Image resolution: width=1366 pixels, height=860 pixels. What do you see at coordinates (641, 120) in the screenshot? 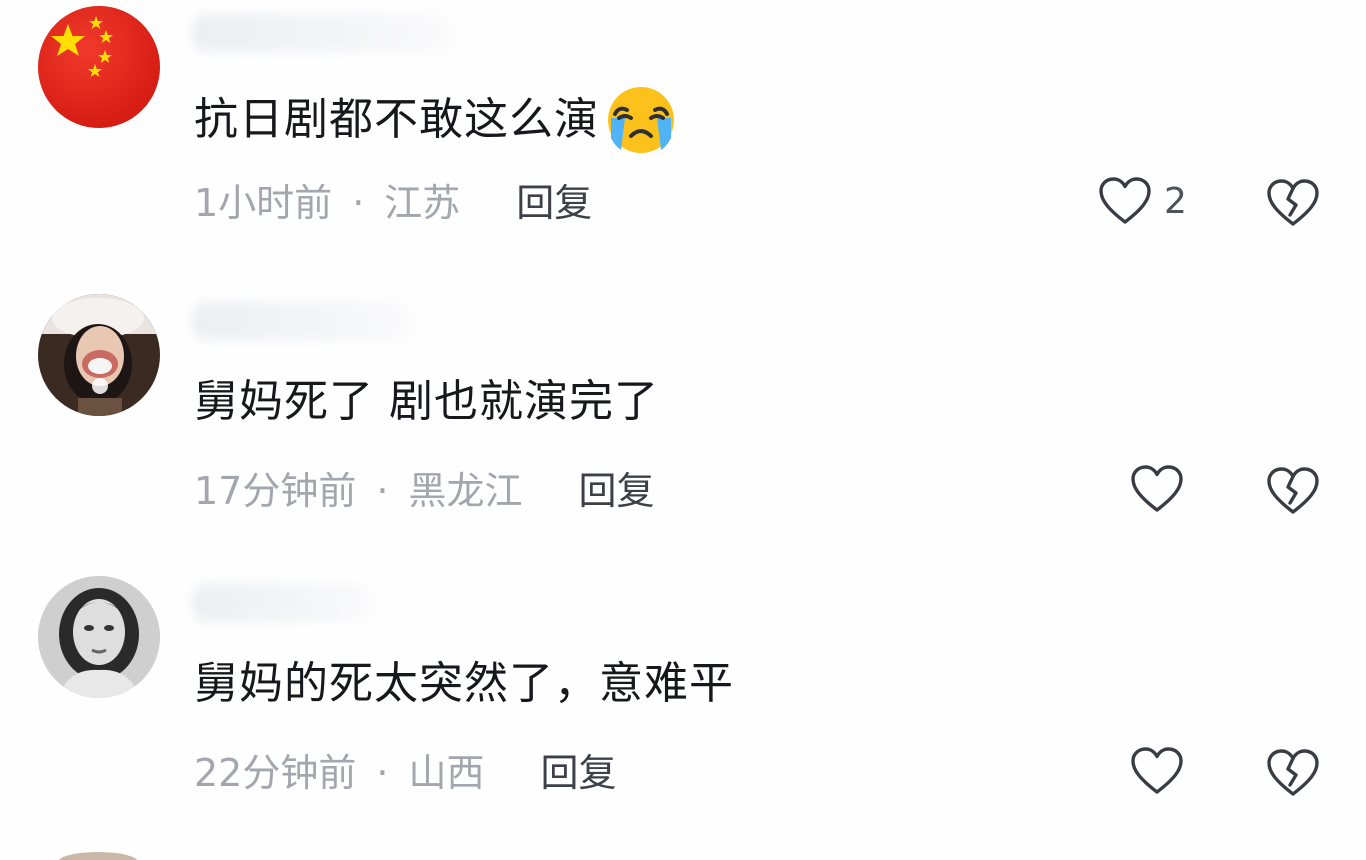
I see `loudly-crying-face-icon` at bounding box center [641, 120].